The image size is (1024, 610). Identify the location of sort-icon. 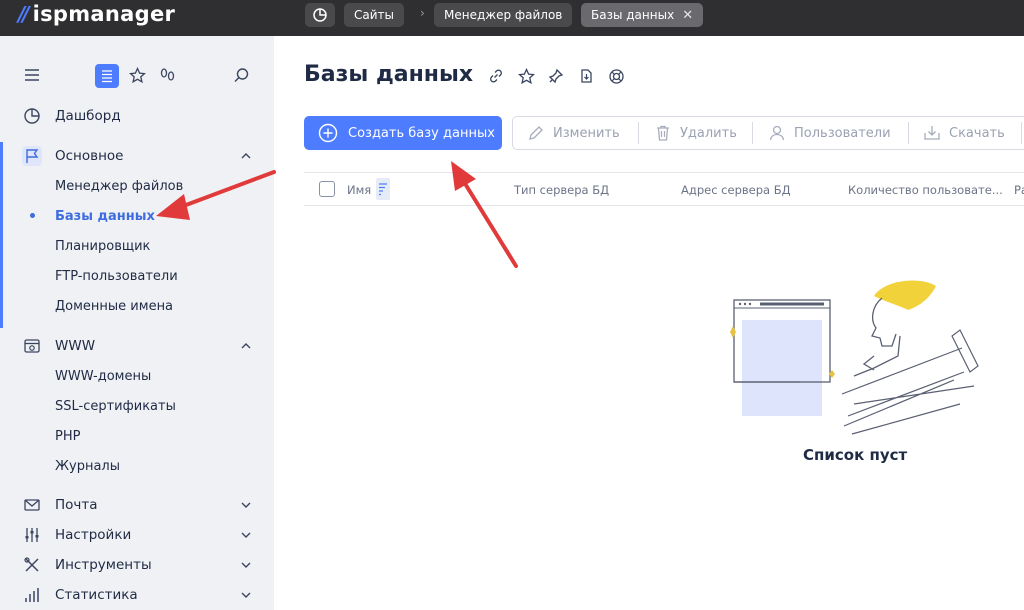
(383, 189).